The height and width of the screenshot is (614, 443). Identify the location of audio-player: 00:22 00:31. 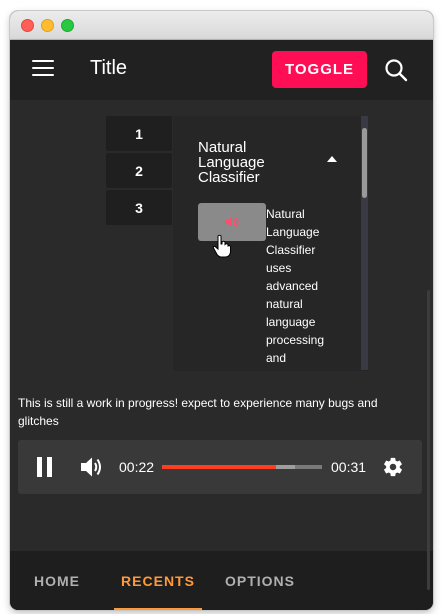
(220, 467).